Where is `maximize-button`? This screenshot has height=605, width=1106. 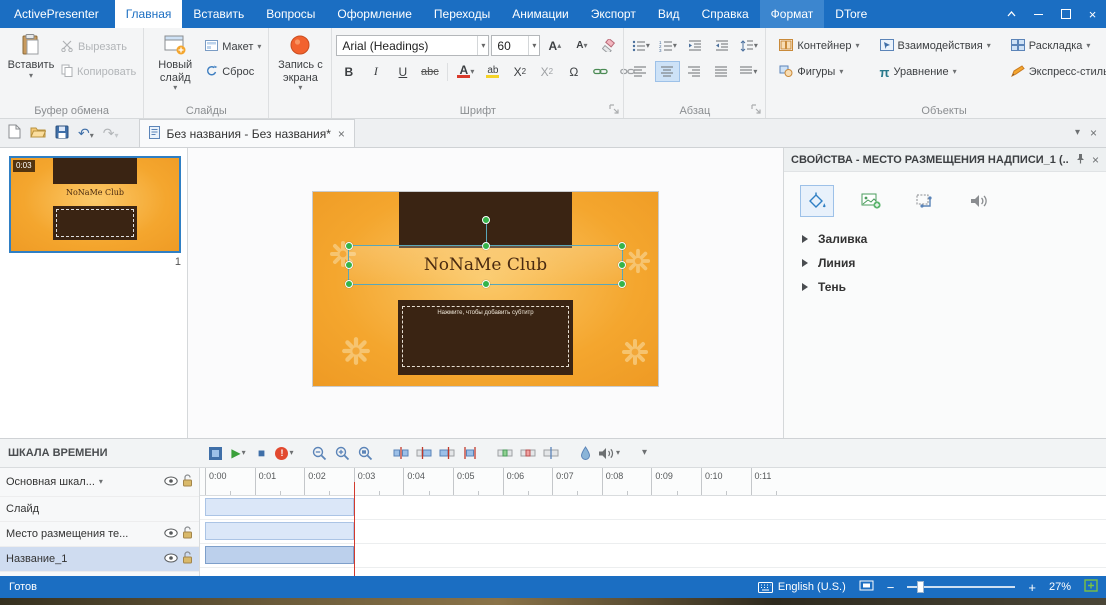
maximize-button is located at coordinates (1065, 14).